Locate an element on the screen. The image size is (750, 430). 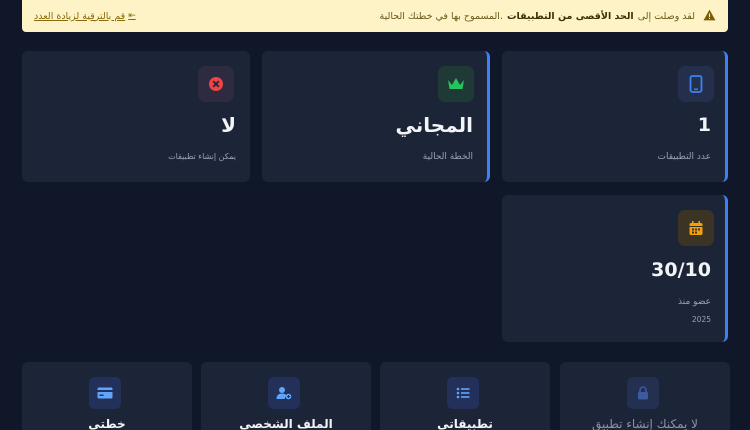
nav-card-profile: الملف الشخصي is located at coordinates (286, 396).